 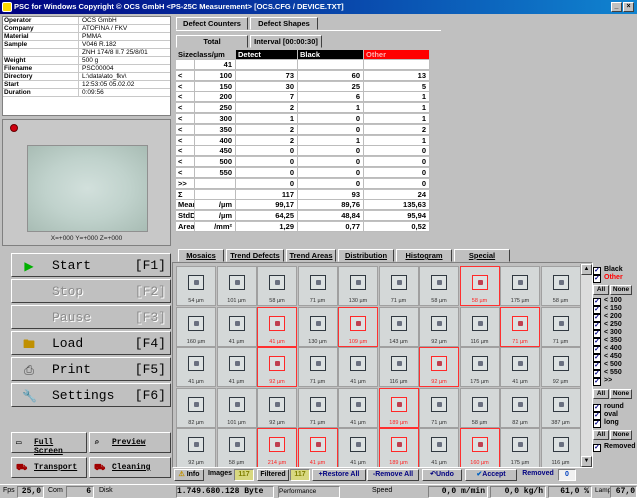 I want to click on restore-all-button: +Restore All, so click(x=339, y=475).